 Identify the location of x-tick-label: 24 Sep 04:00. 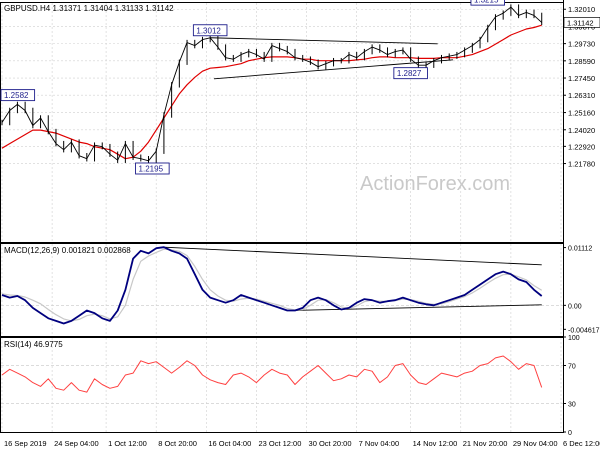
(76, 443).